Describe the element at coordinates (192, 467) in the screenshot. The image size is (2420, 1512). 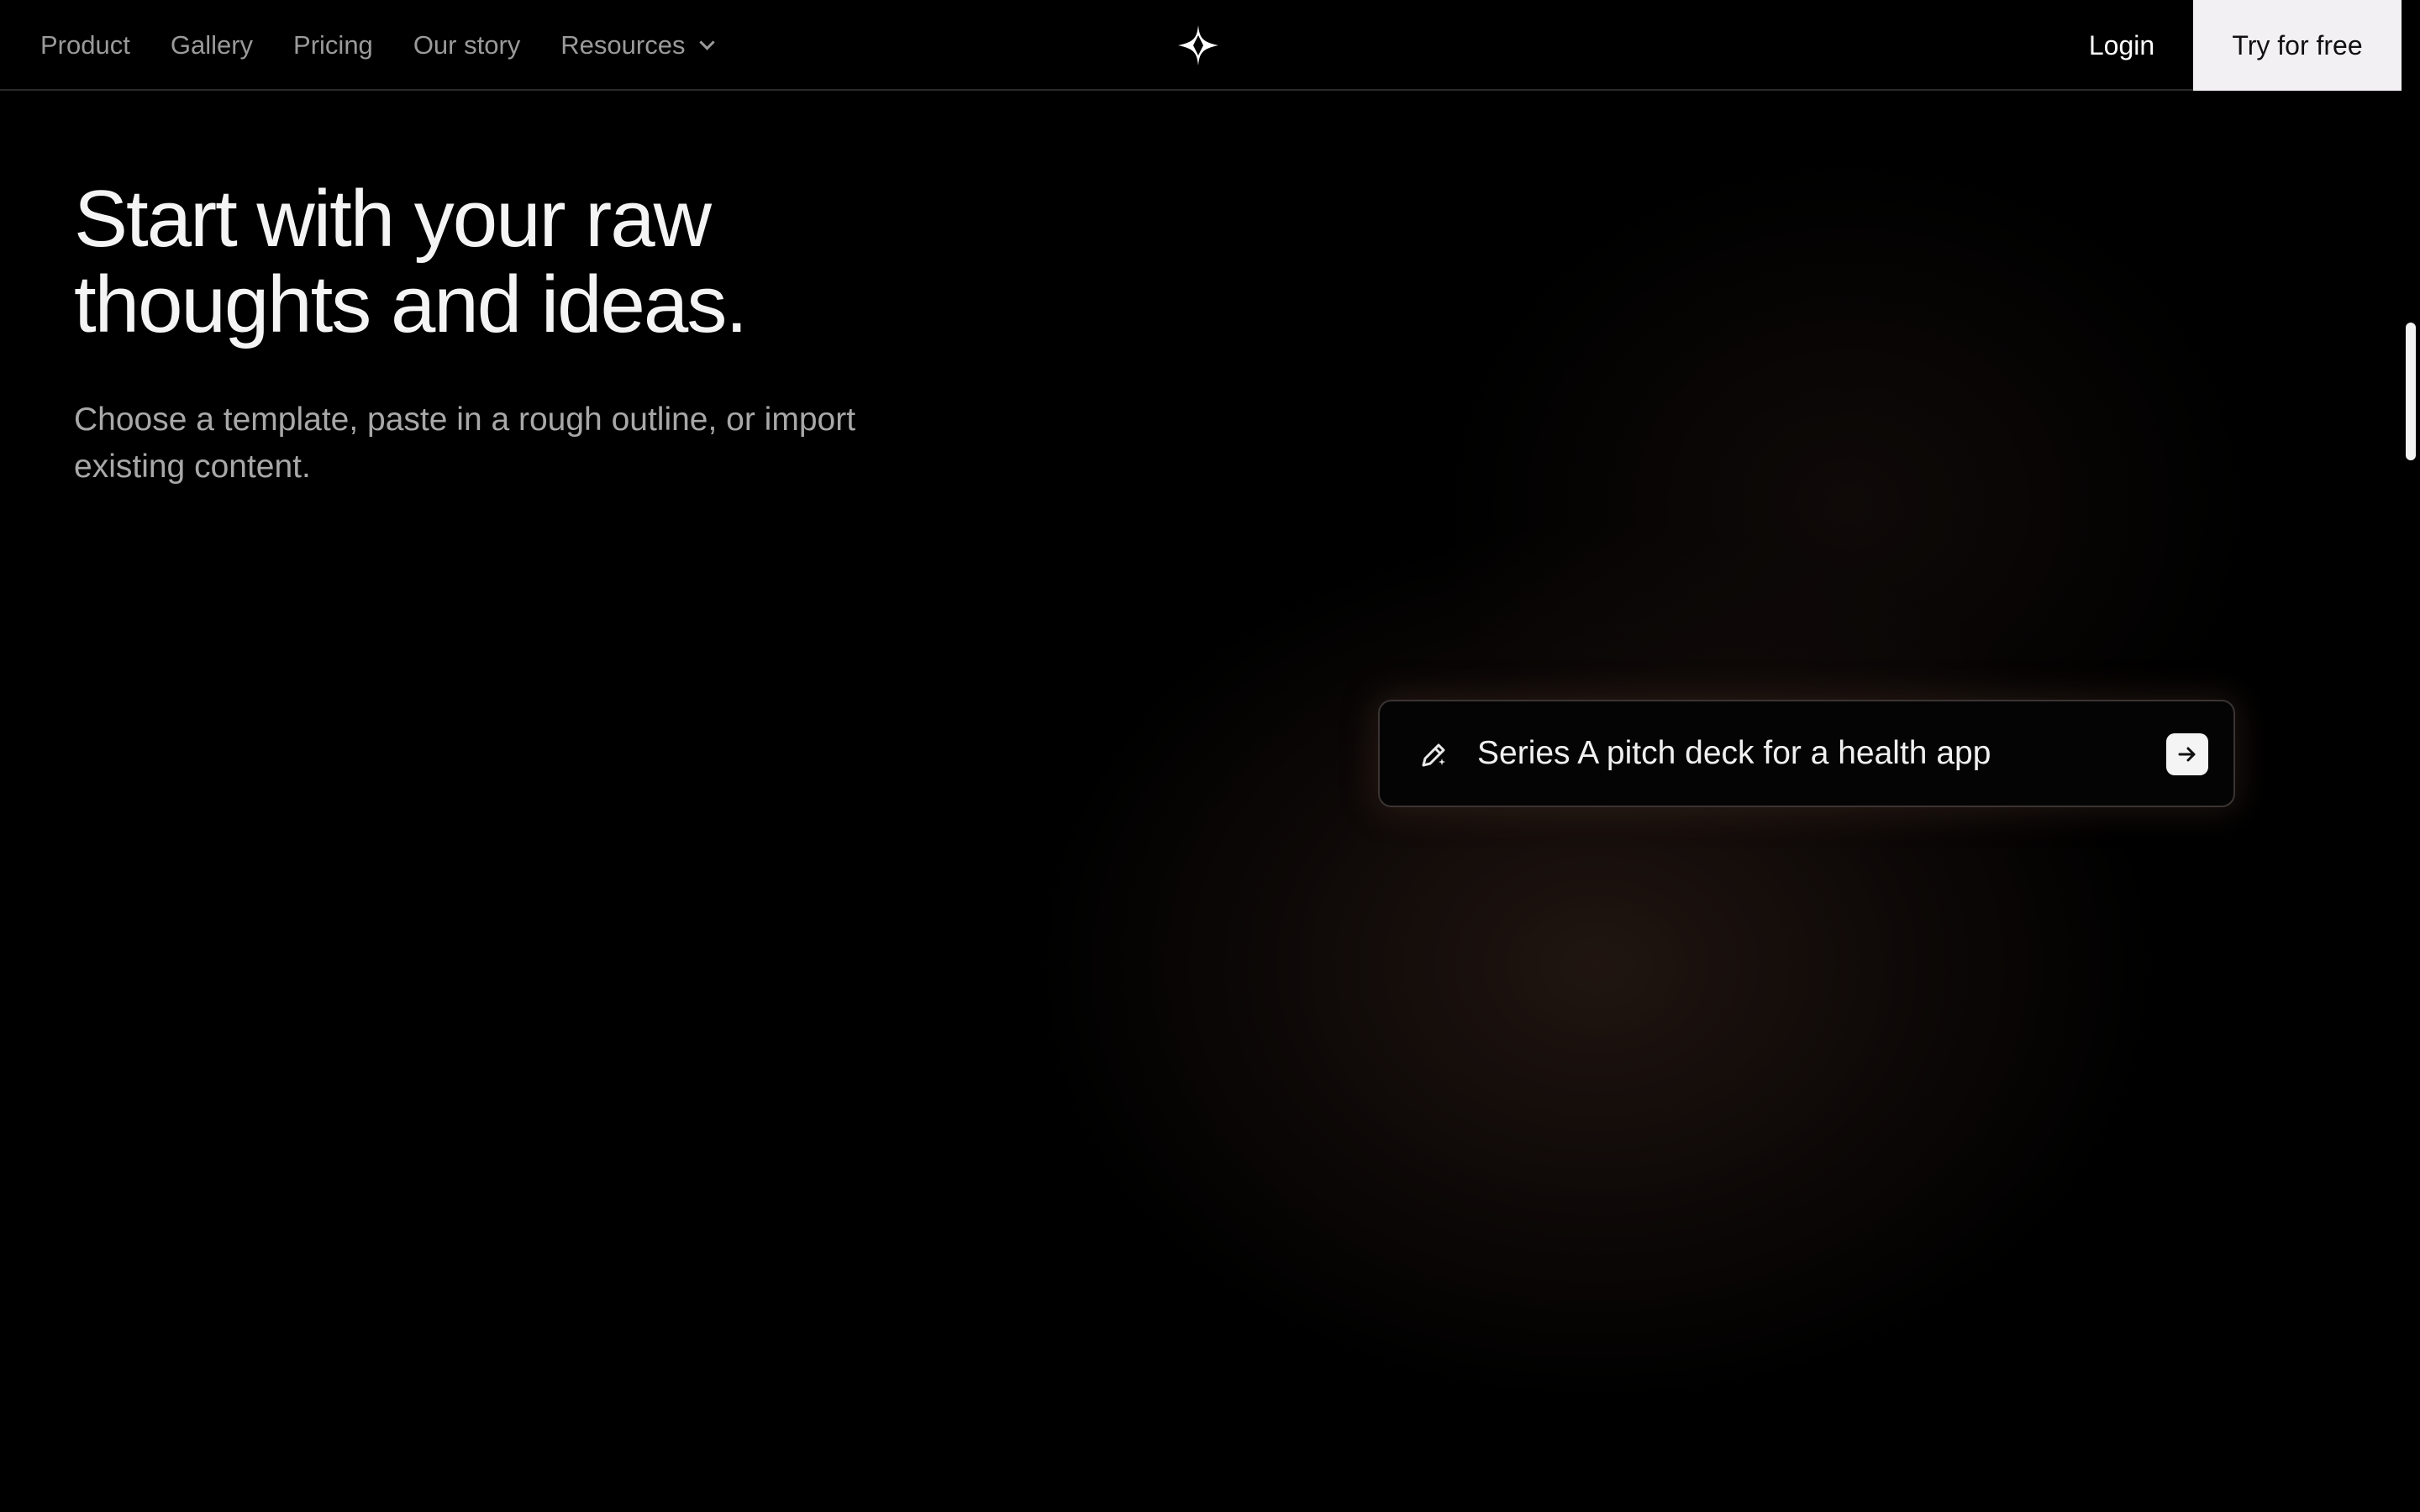
I see `subhead-line: existing content.` at that location.